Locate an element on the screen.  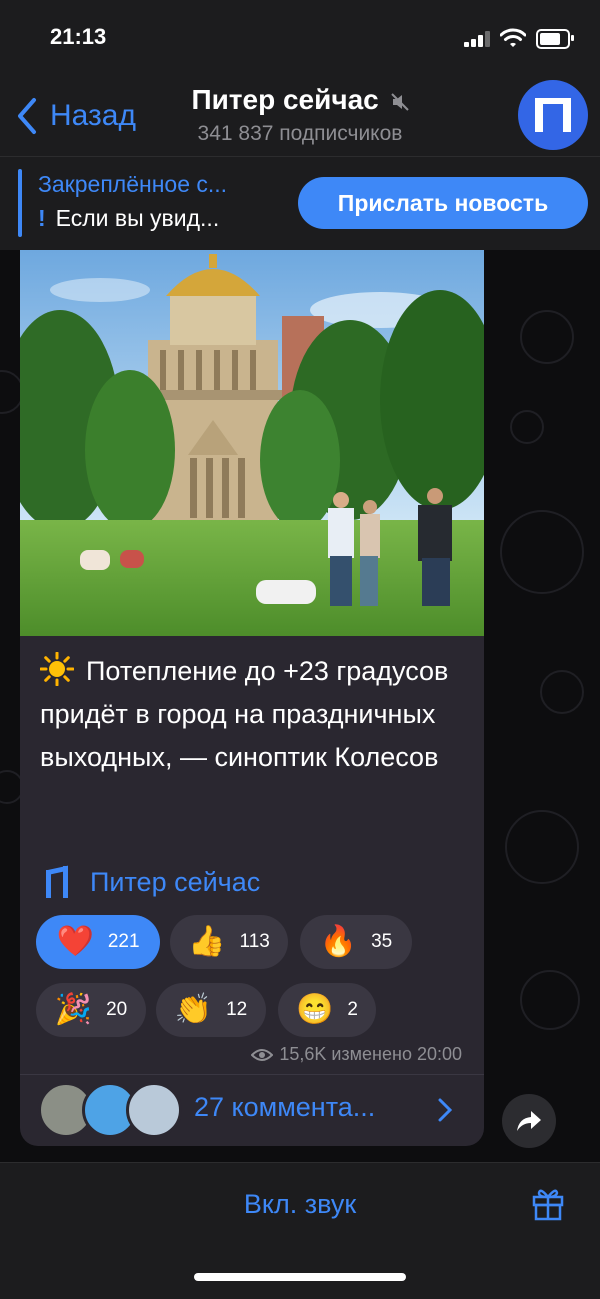
share-arrow-icon is located at coordinates (529, 1121).